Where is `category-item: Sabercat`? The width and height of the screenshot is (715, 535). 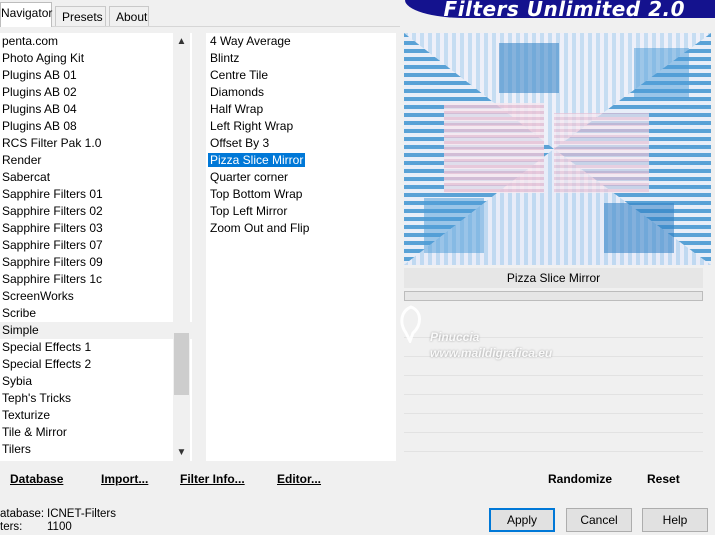
category-item: Sabercat is located at coordinates (96, 177).